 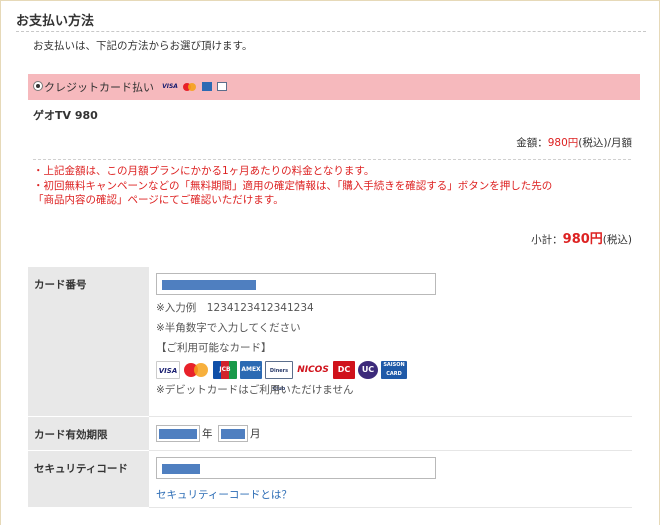 I want to click on security-code-row: セキュリティコード セキュリティーコードとは？, so click(x=330, y=479).